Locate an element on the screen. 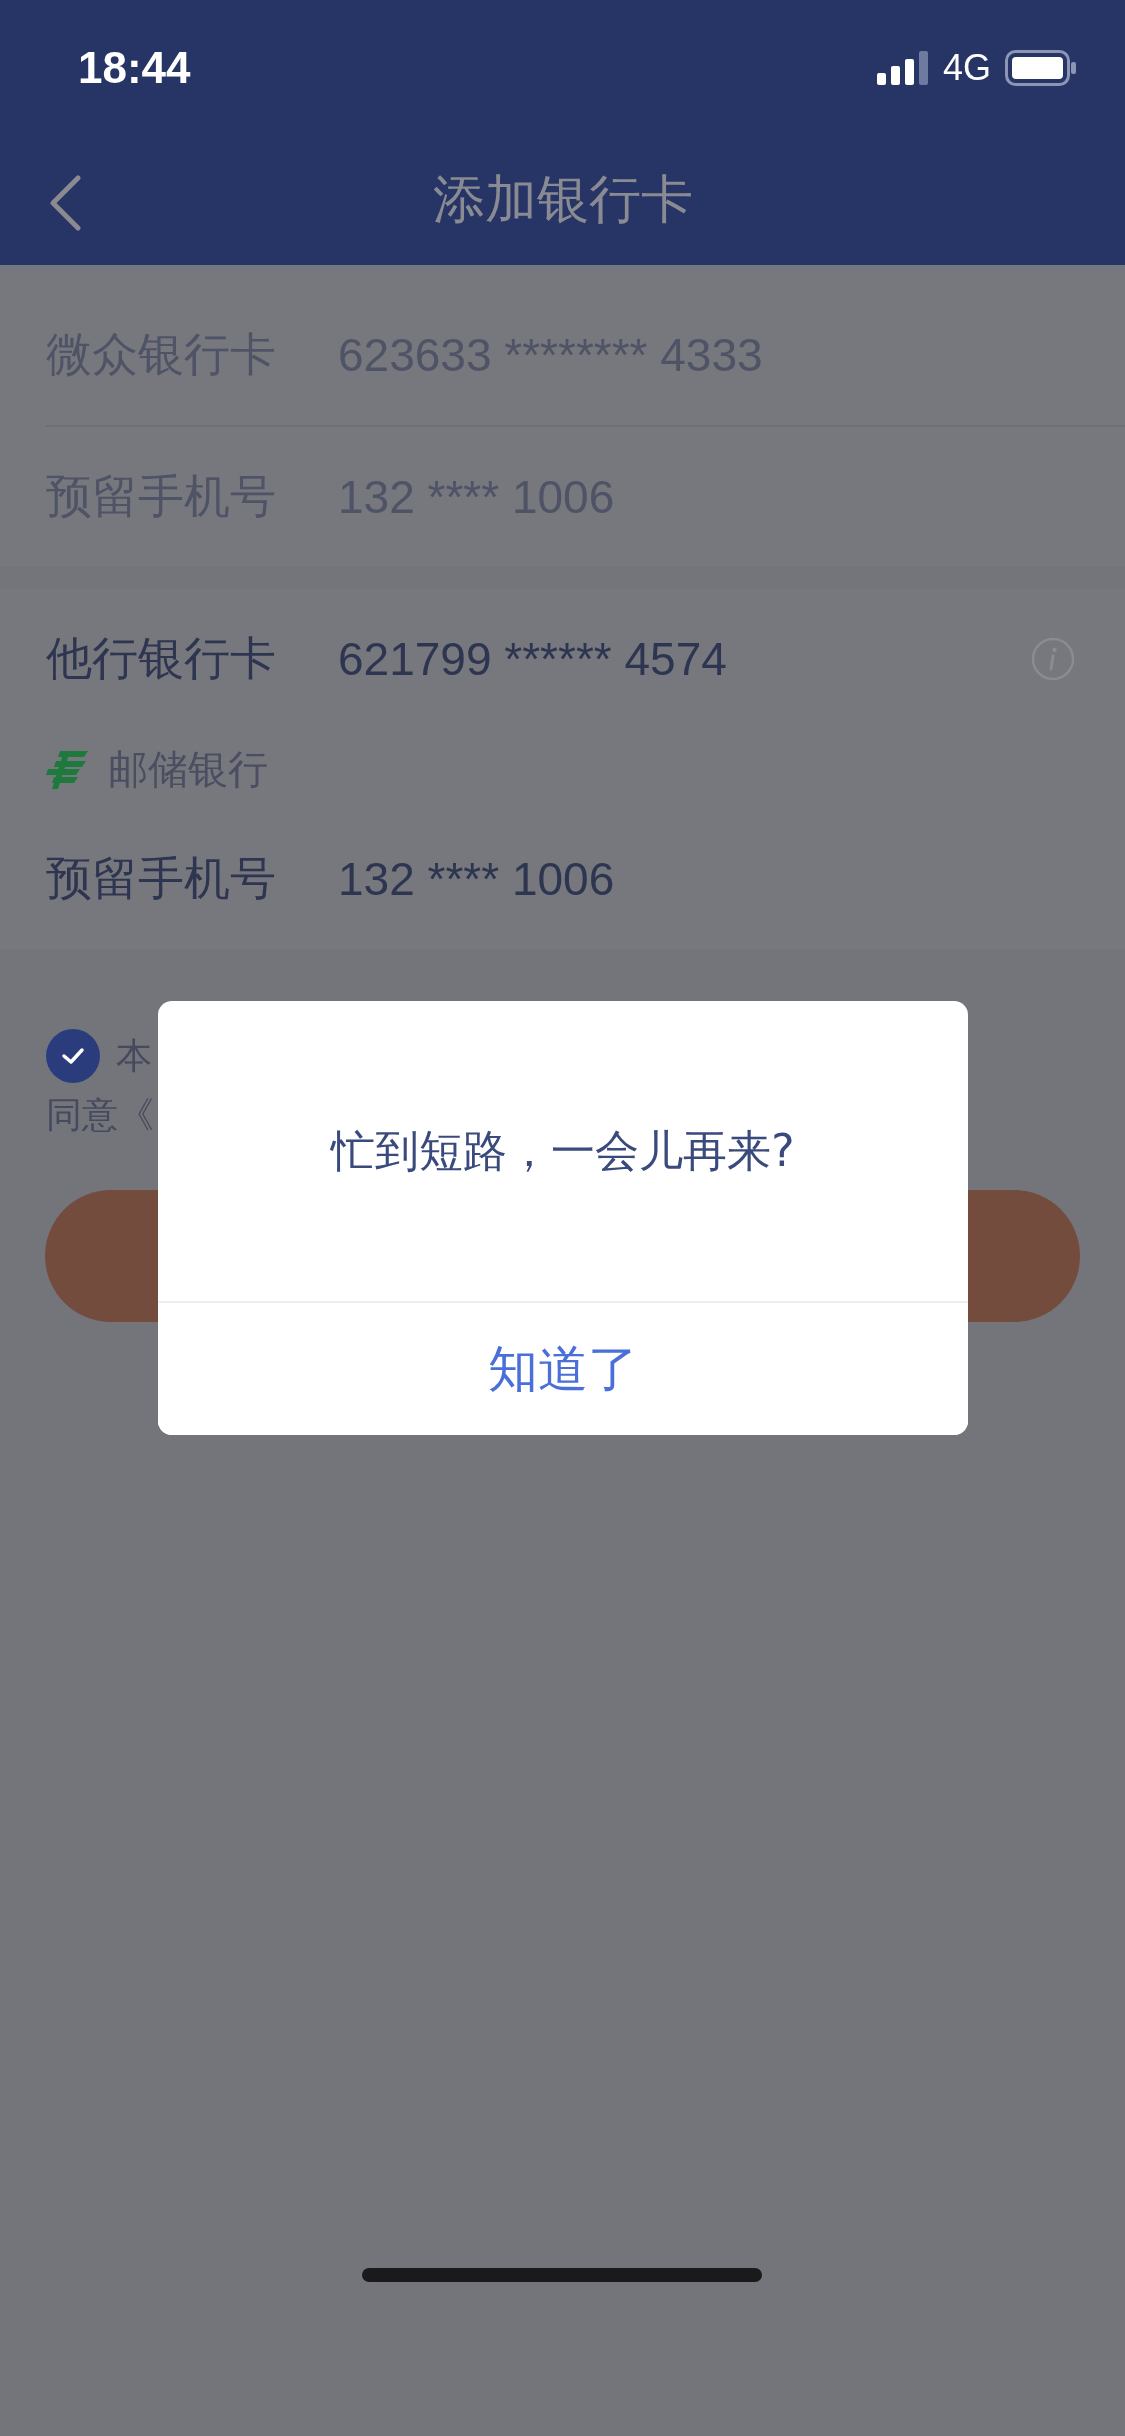 The width and height of the screenshot is (1125, 2436). network-label: 4G is located at coordinates (966, 67).